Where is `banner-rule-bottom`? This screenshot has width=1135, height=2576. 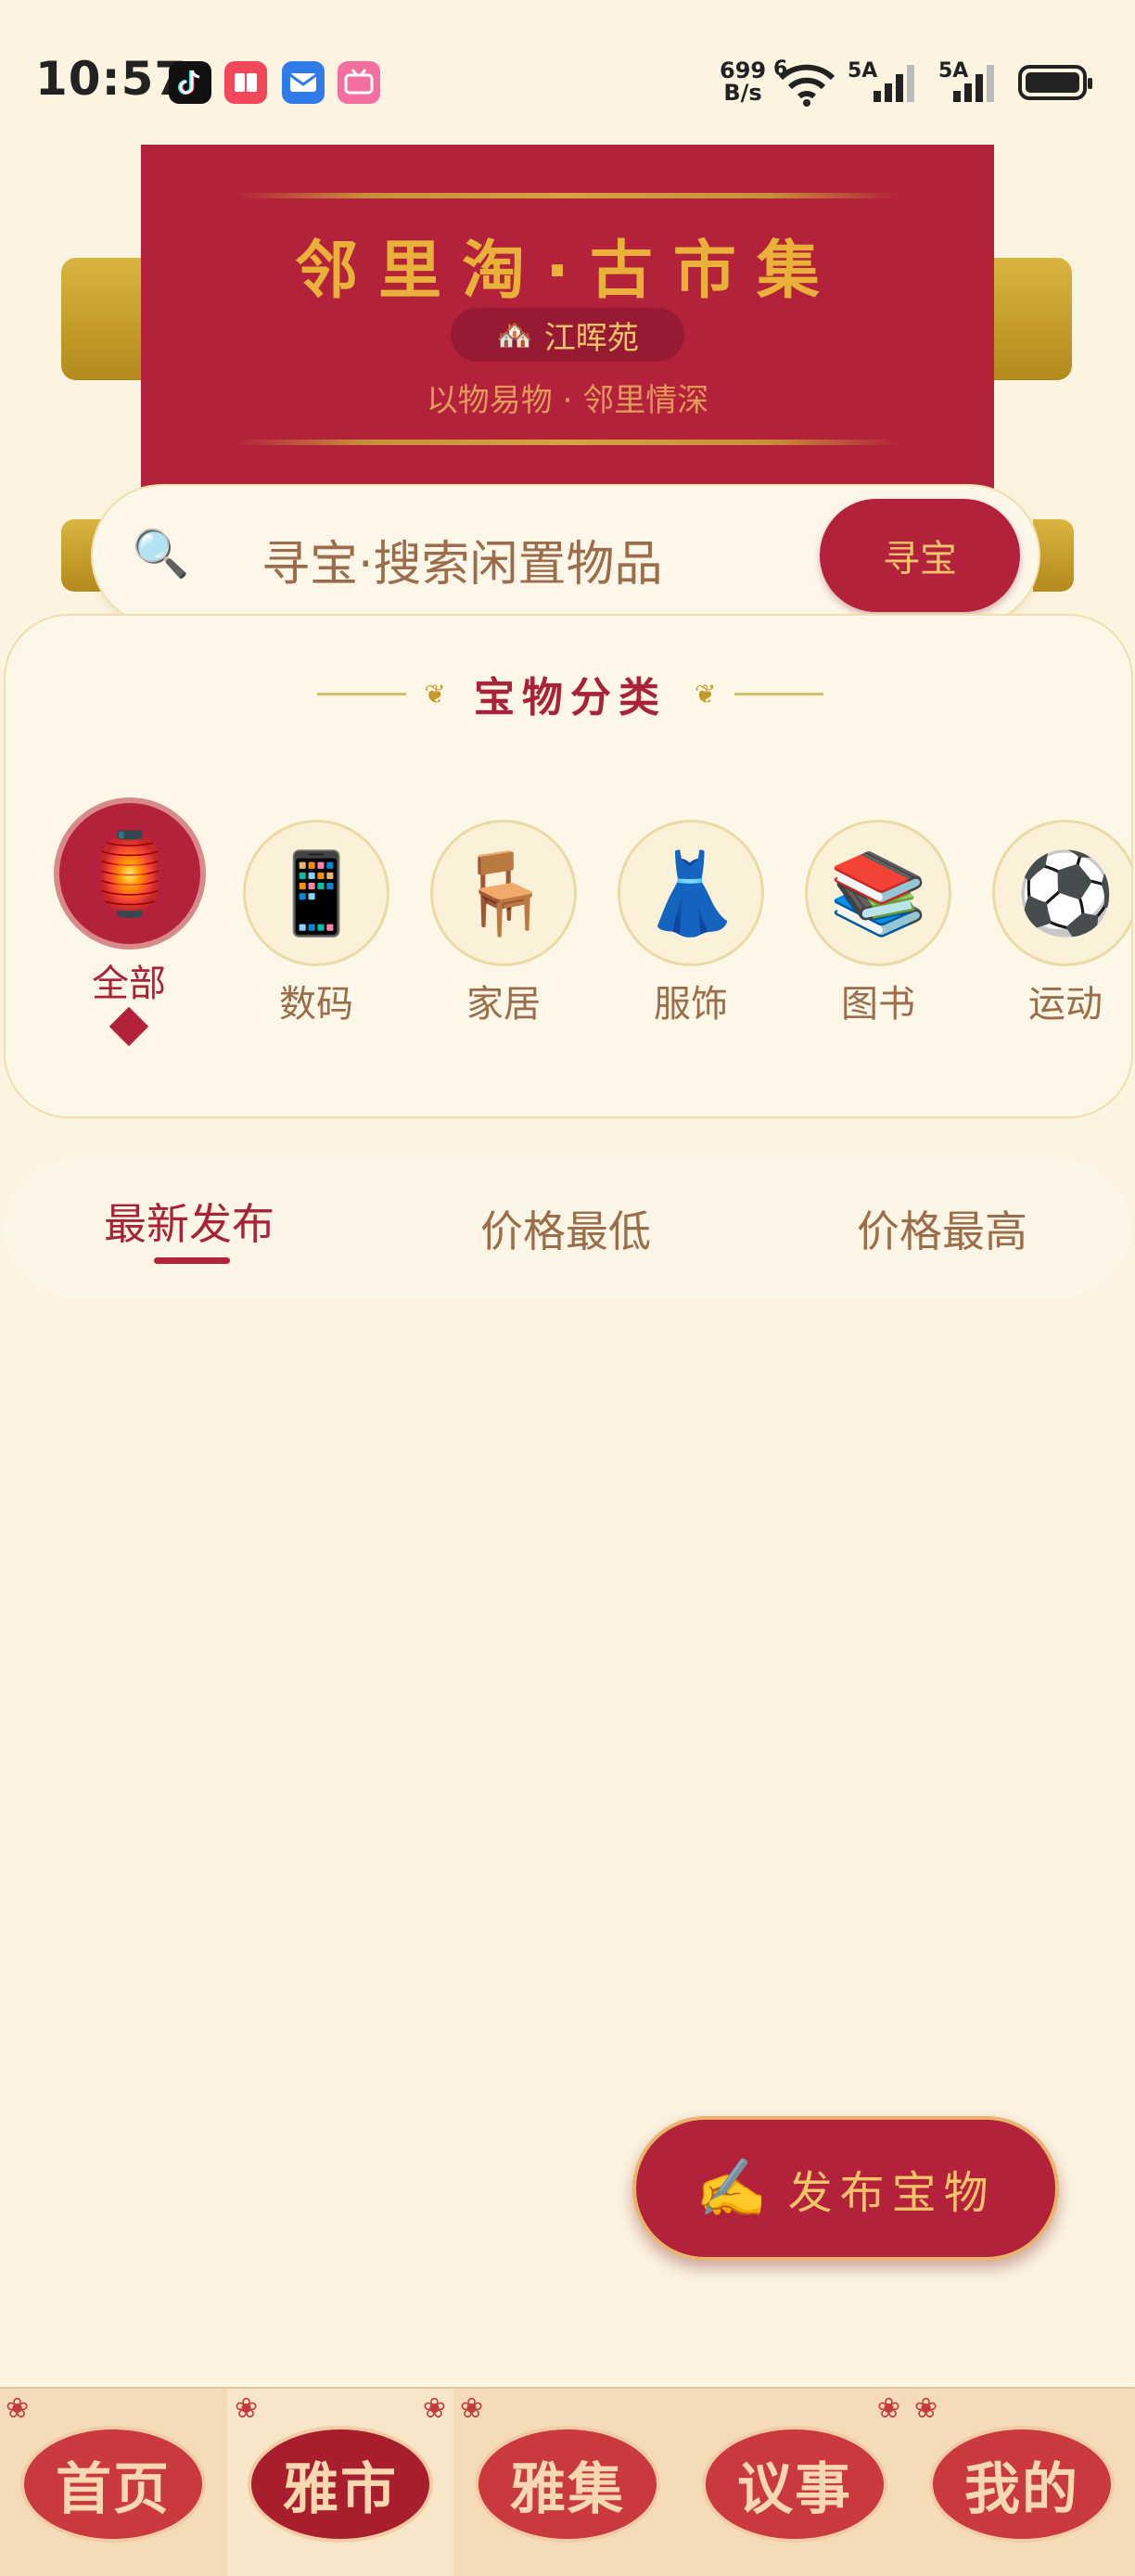 banner-rule-bottom is located at coordinates (567, 442).